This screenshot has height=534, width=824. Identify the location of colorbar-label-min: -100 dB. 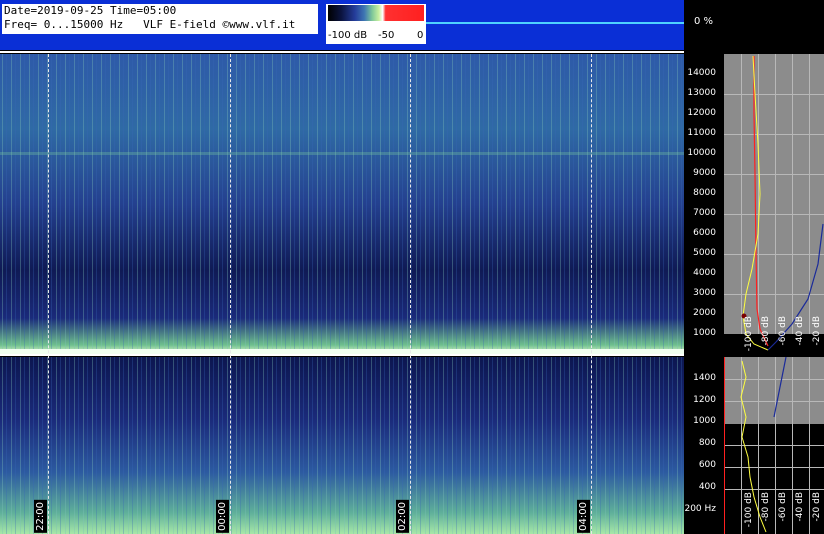
(348, 35).